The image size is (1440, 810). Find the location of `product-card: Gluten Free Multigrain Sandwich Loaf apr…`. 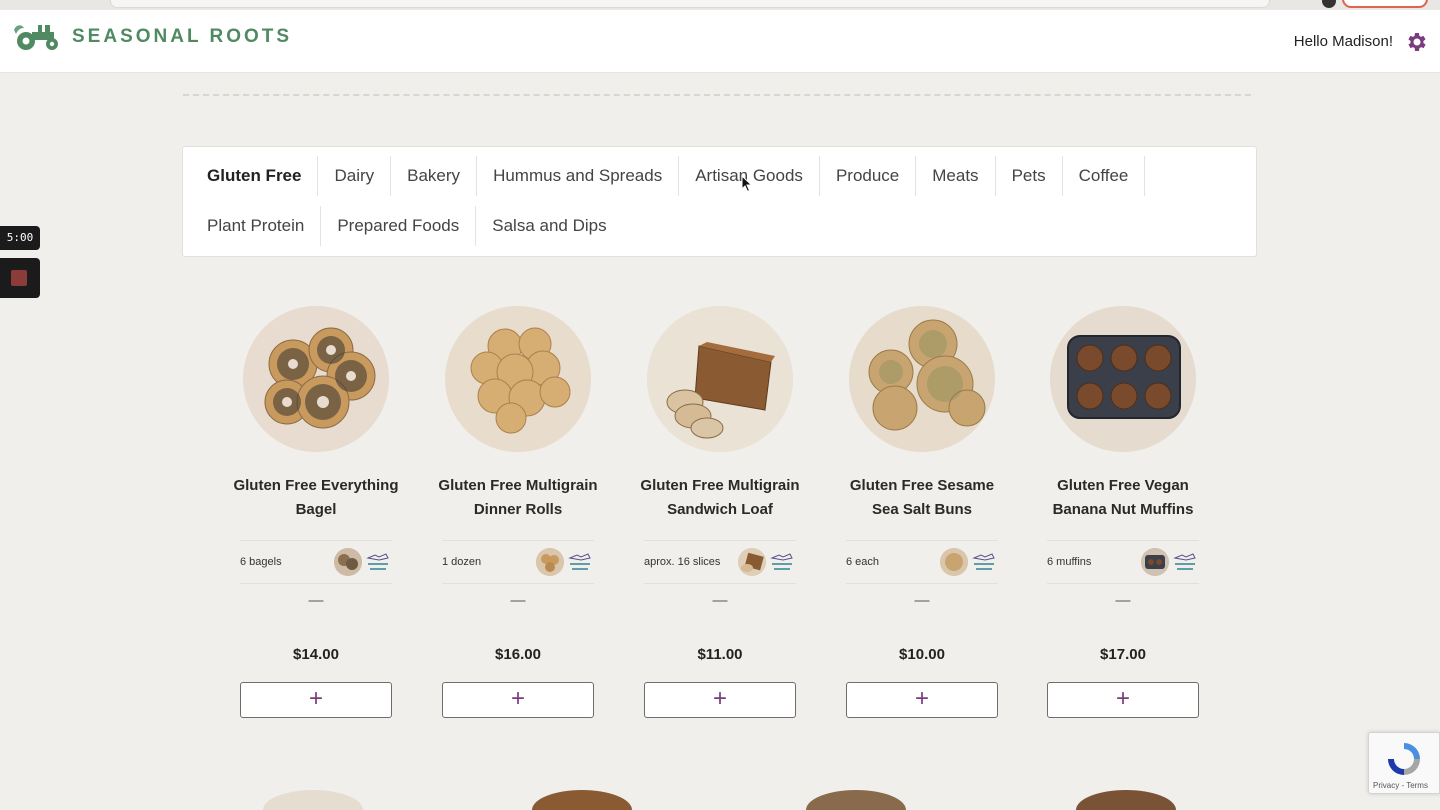

product-card: Gluten Free Multigrain Sandwich Loaf apr… is located at coordinates (720, 512).